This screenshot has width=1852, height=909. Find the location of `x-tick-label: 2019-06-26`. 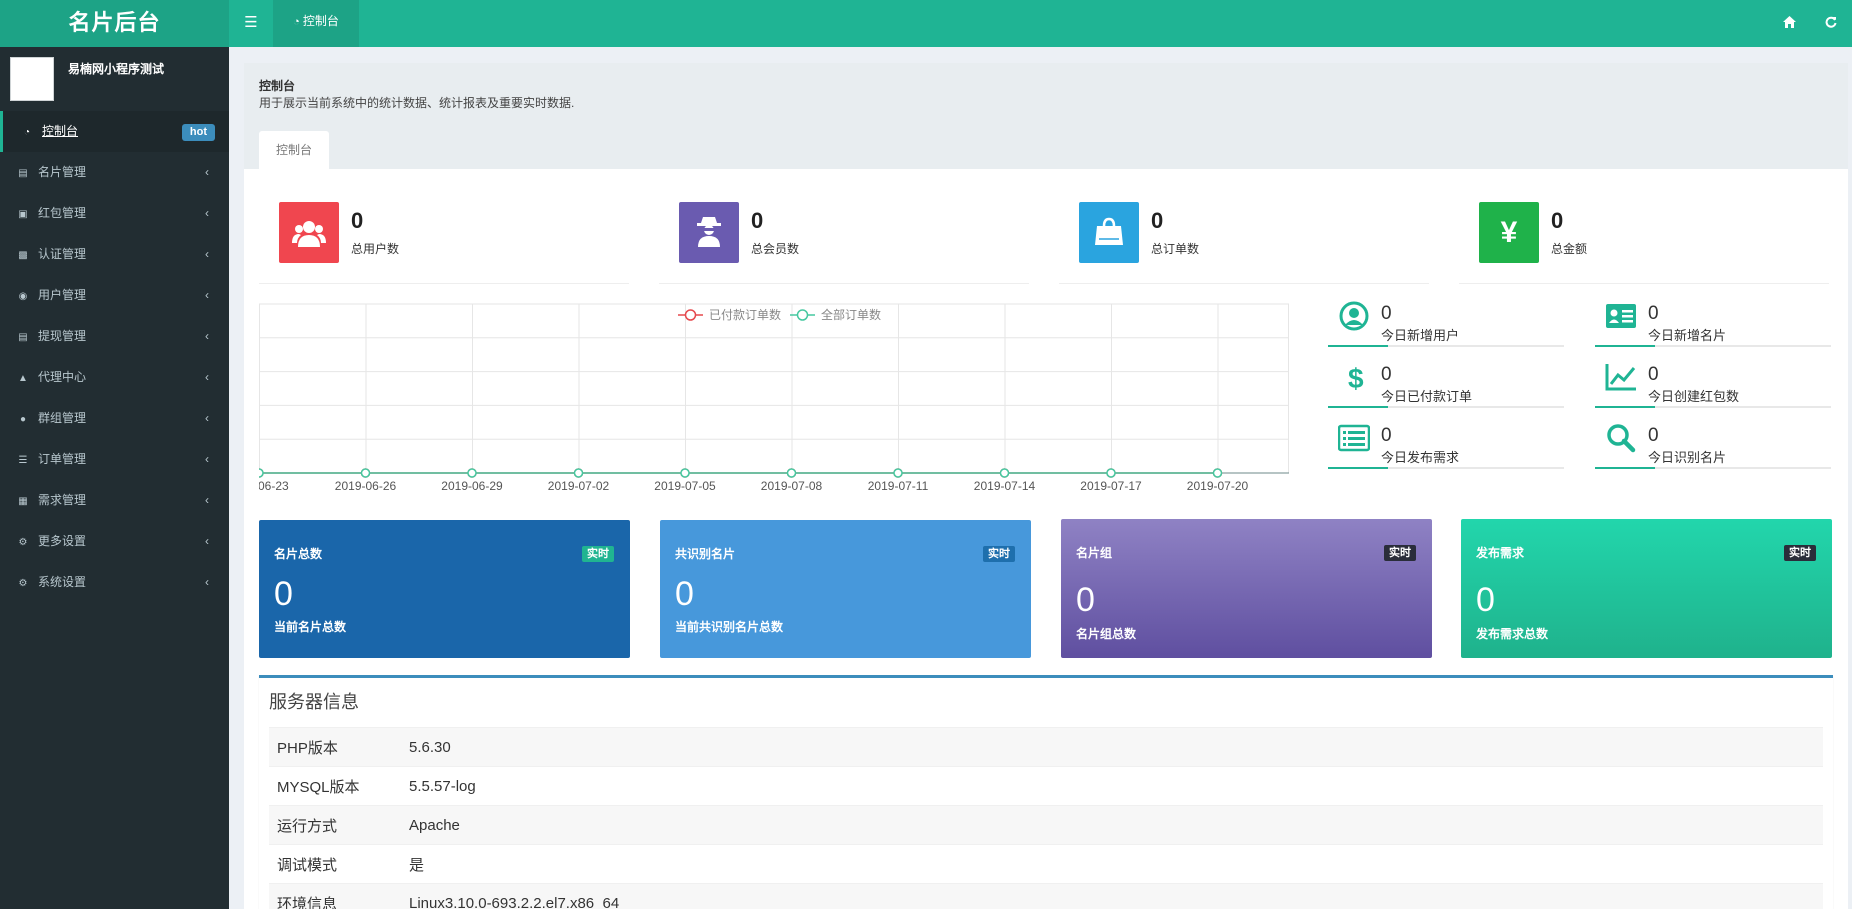

x-tick-label: 2019-06-26 is located at coordinates (366, 486).